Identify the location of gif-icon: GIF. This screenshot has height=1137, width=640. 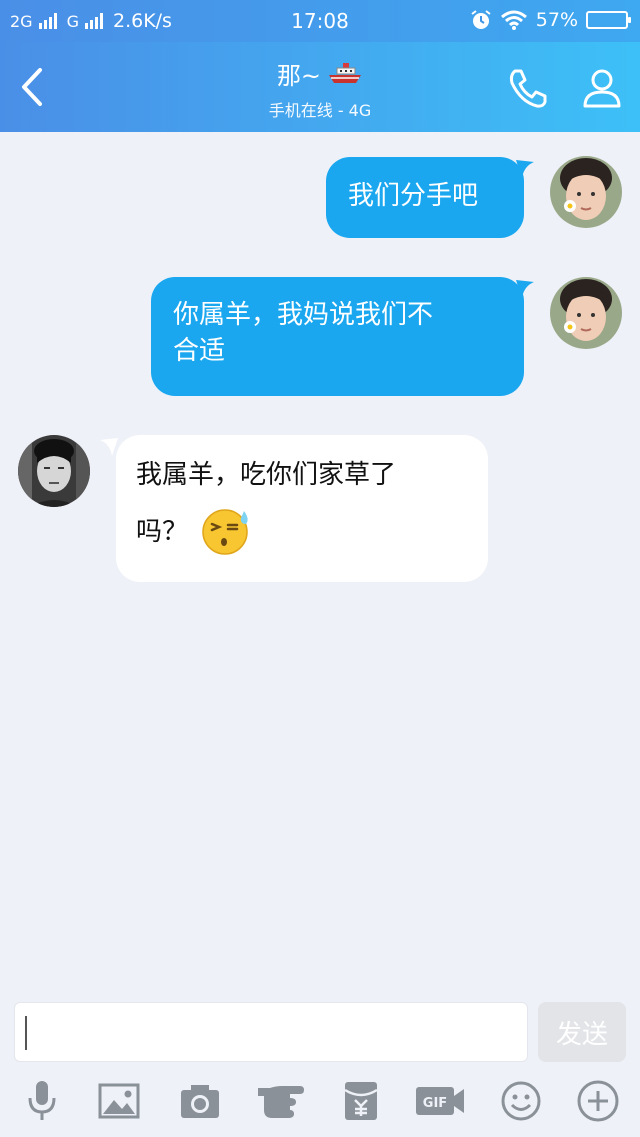
(440, 1101).